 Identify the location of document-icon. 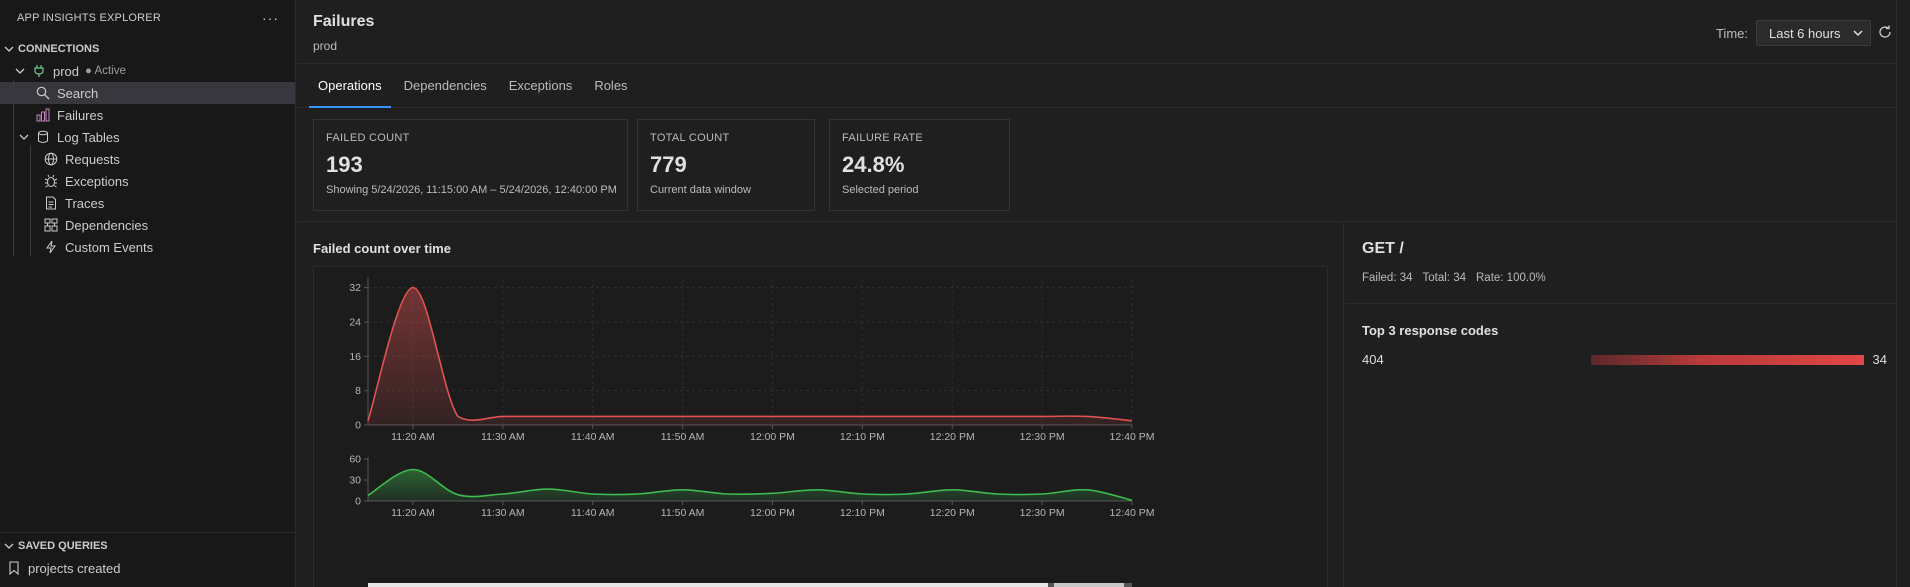
(51, 203).